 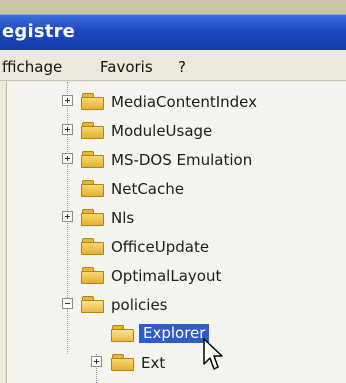 I want to click on tree-item-label: Explorer, so click(x=174, y=333).